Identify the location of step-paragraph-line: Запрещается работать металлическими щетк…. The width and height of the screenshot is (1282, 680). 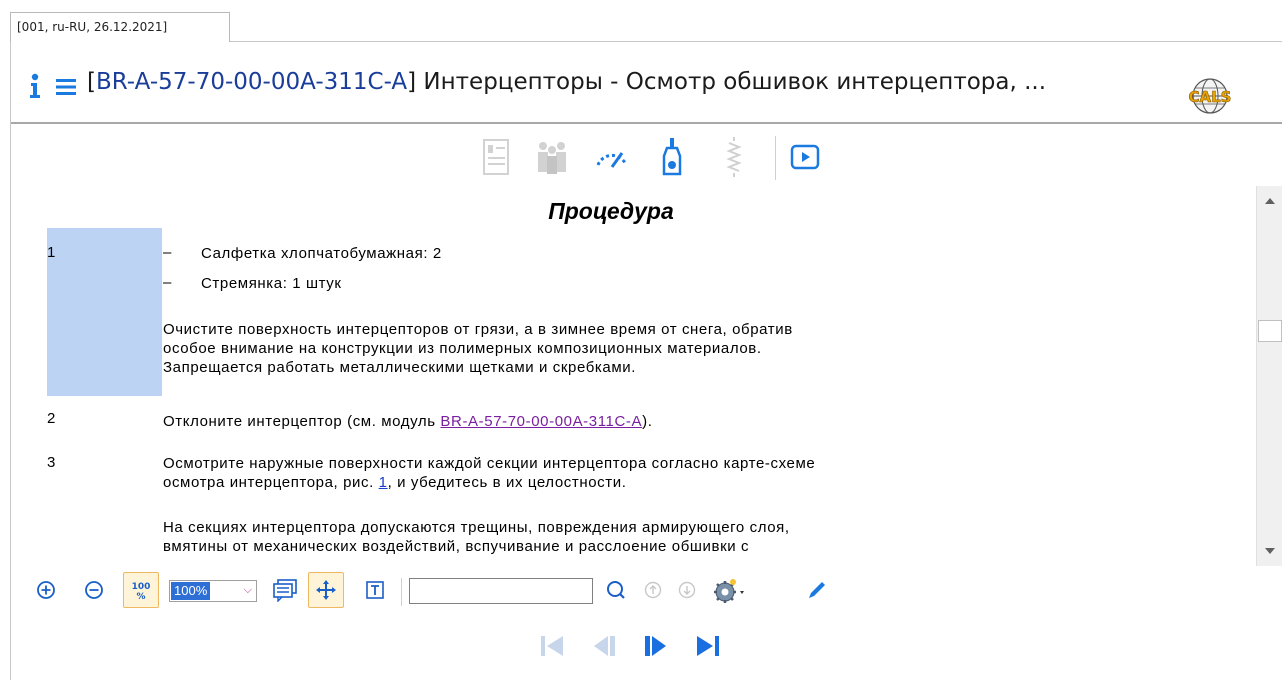
(400, 367).